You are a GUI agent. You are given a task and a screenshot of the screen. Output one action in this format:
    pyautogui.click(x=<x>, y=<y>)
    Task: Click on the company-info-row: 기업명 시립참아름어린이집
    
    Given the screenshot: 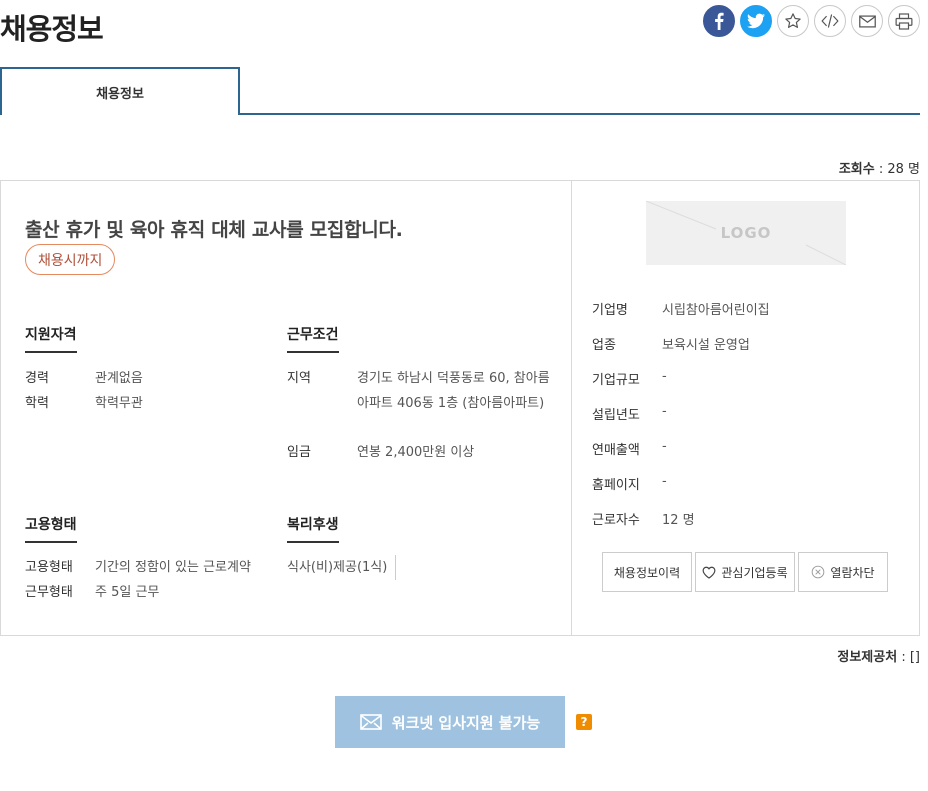 What is the action you would take?
    pyautogui.click(x=681, y=308)
    